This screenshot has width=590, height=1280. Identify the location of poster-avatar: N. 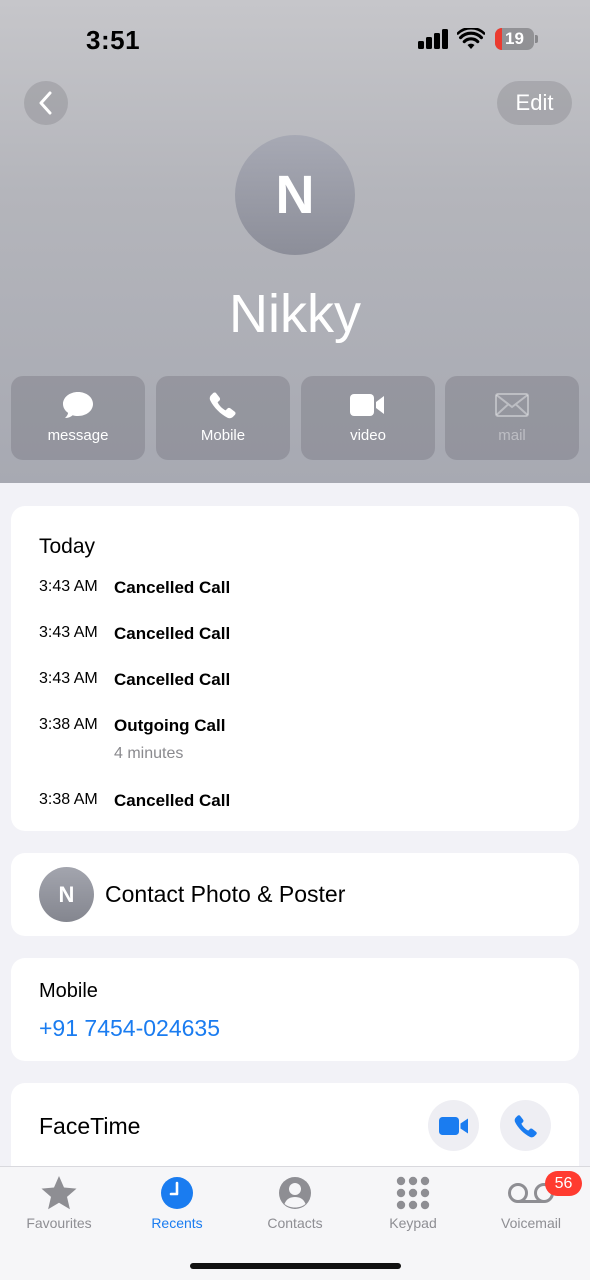
(66, 894).